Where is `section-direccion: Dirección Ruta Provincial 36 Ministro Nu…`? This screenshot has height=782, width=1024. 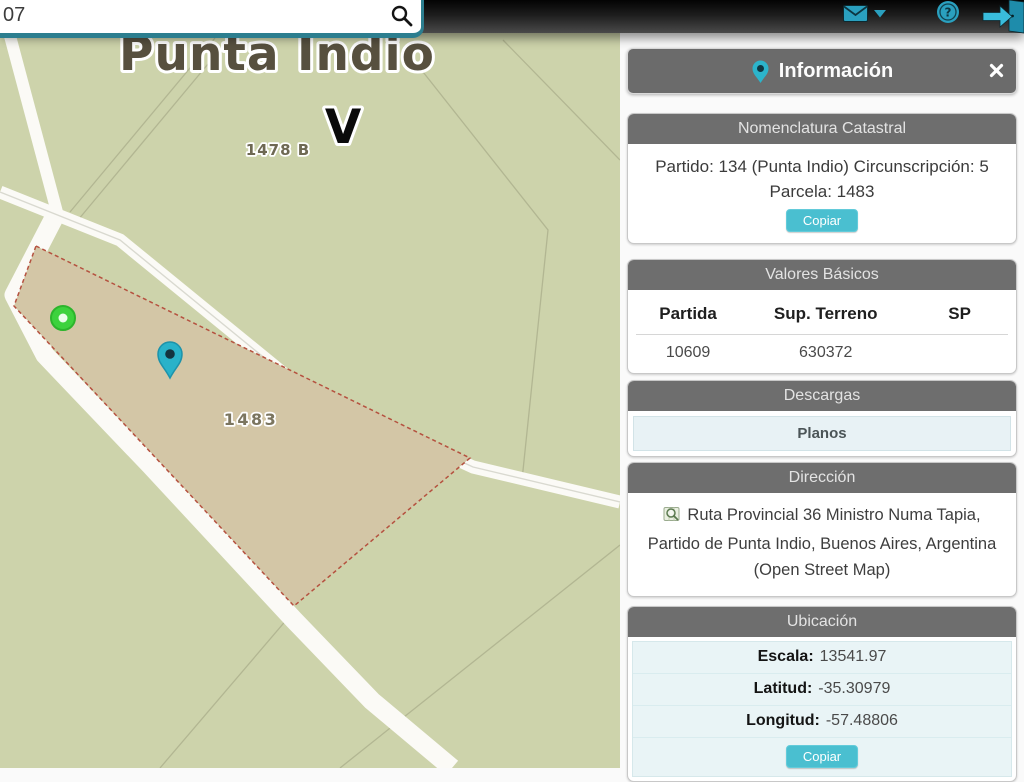
section-direccion: Dirección Ruta Provincial 36 Ministro Nu… is located at coordinates (822, 529).